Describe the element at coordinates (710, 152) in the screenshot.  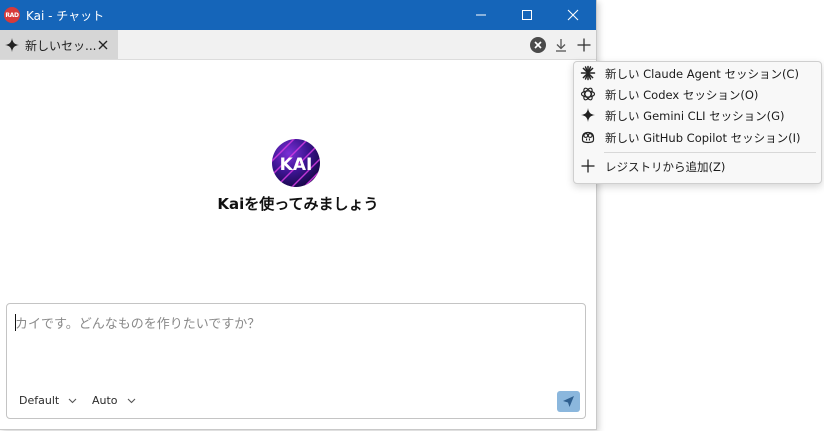
I see `menu-separator` at that location.